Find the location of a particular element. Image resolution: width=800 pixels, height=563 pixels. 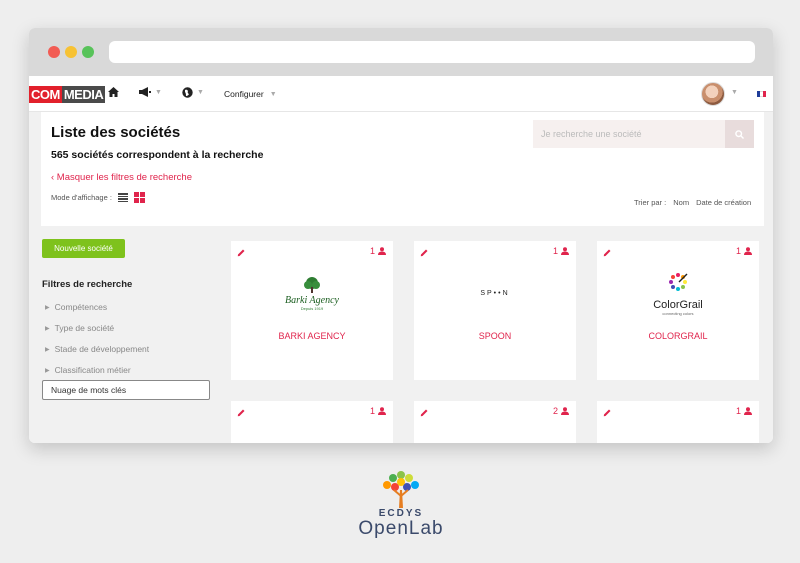

language-menu: ▼ is located at coordinates (193, 92).